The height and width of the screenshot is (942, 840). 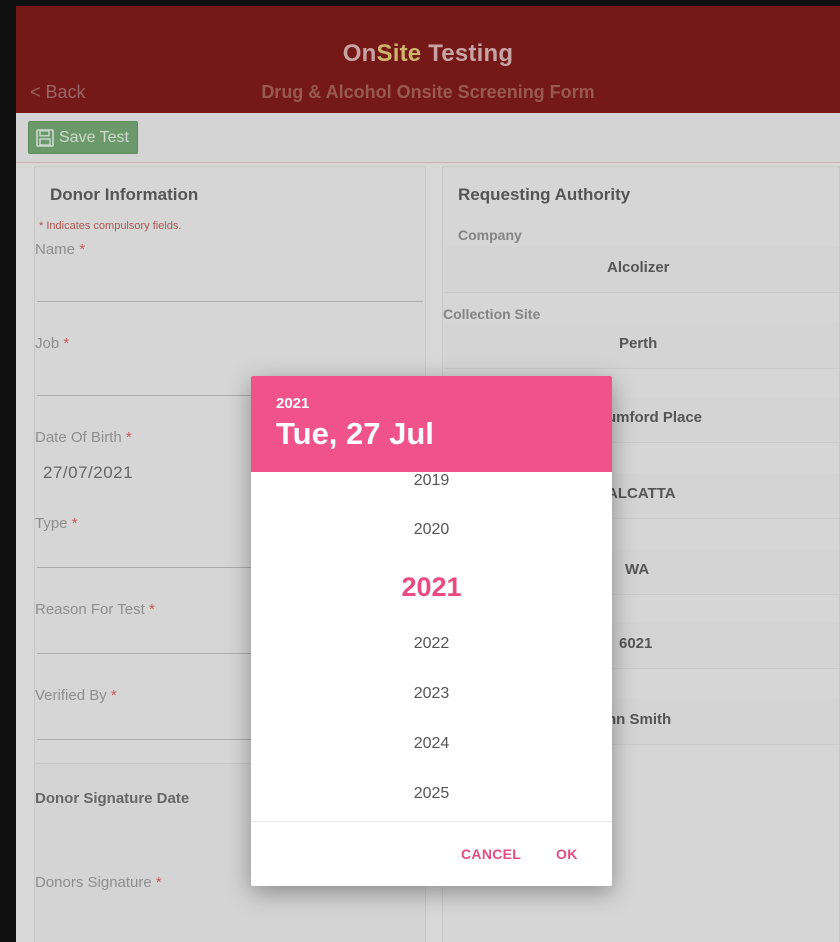 I want to click on ok-button: OK, so click(x=567, y=854).